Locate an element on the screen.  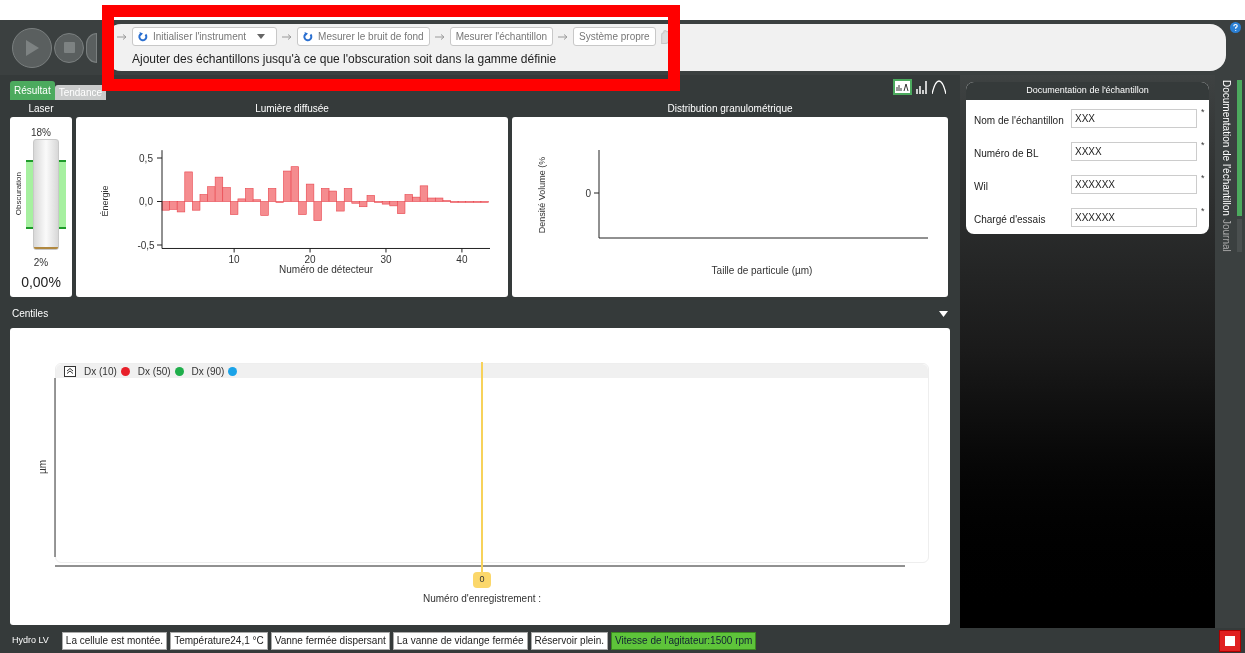
obscuration-value: 0,00% is located at coordinates (41, 282).